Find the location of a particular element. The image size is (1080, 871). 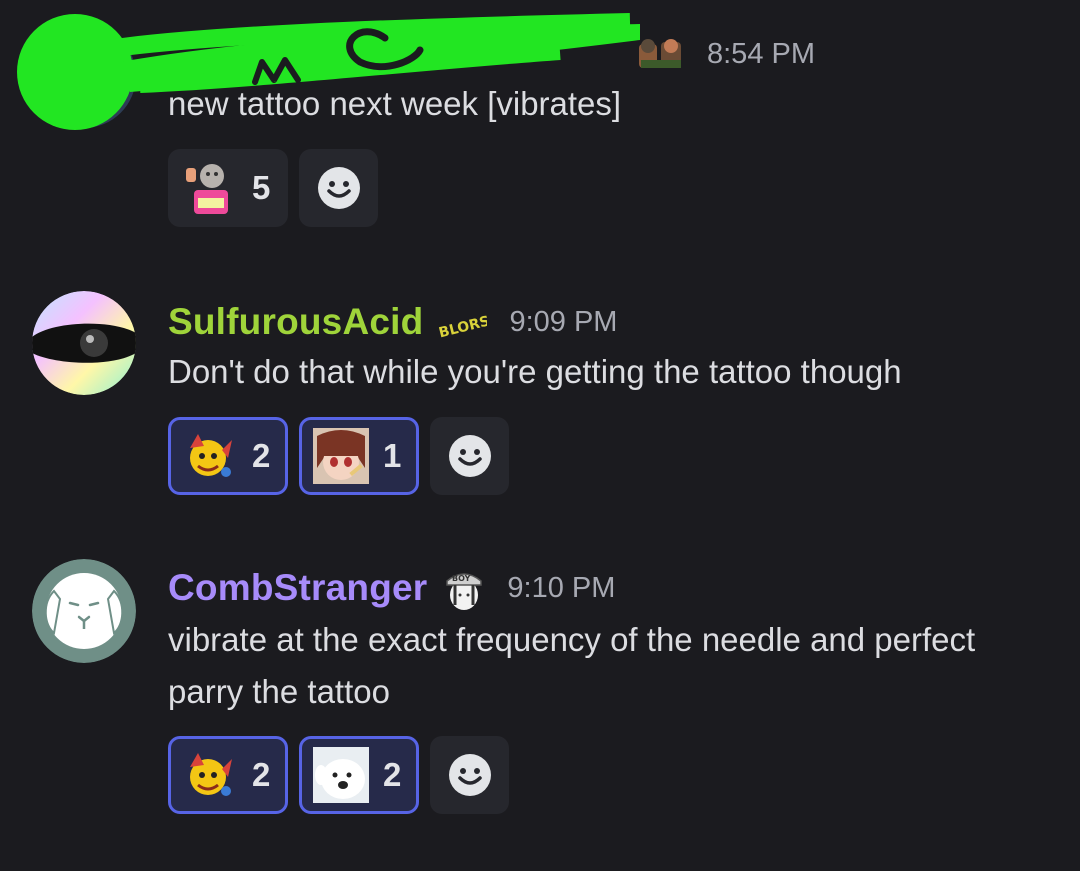

reaction-white-dog: 2 is located at coordinates (359, 775).